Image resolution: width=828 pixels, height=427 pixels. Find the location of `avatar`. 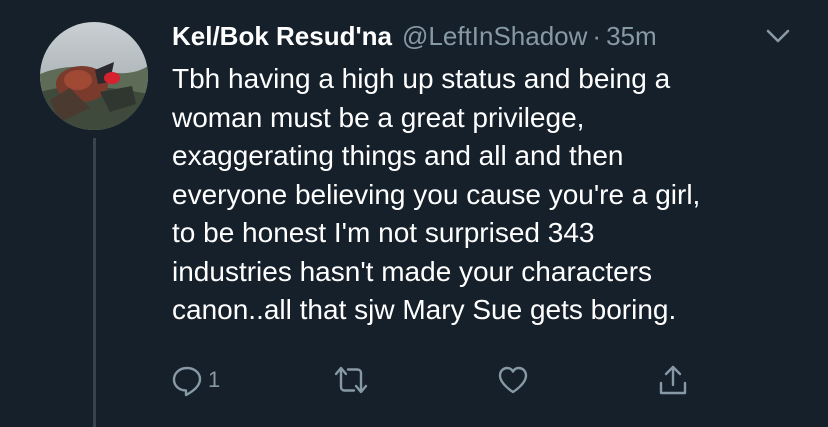

avatar is located at coordinates (94, 76).